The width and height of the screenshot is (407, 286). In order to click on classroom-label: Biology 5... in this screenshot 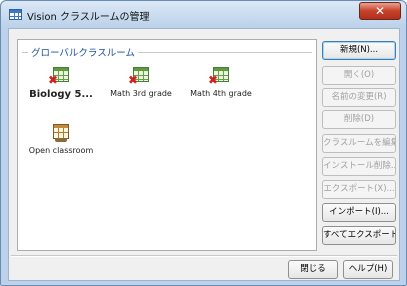, I will do `click(61, 94)`.